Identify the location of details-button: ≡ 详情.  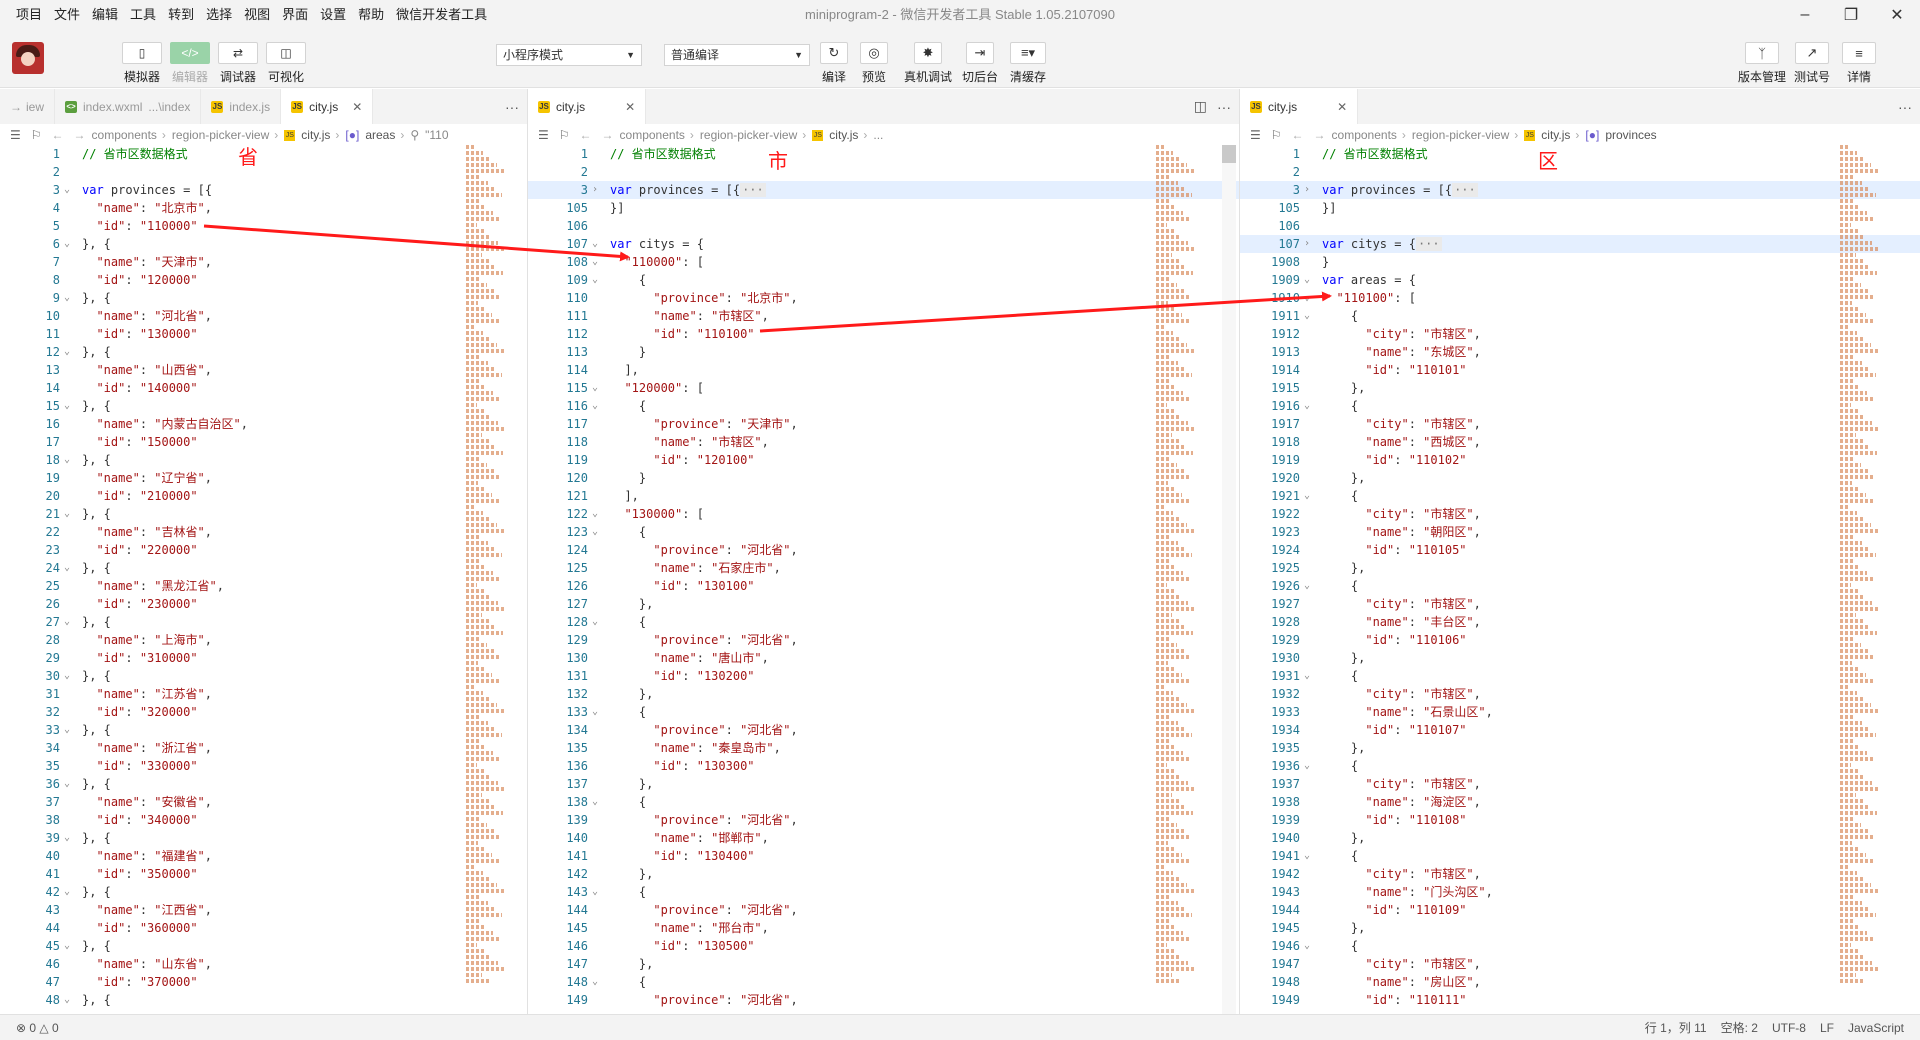
(1859, 63).